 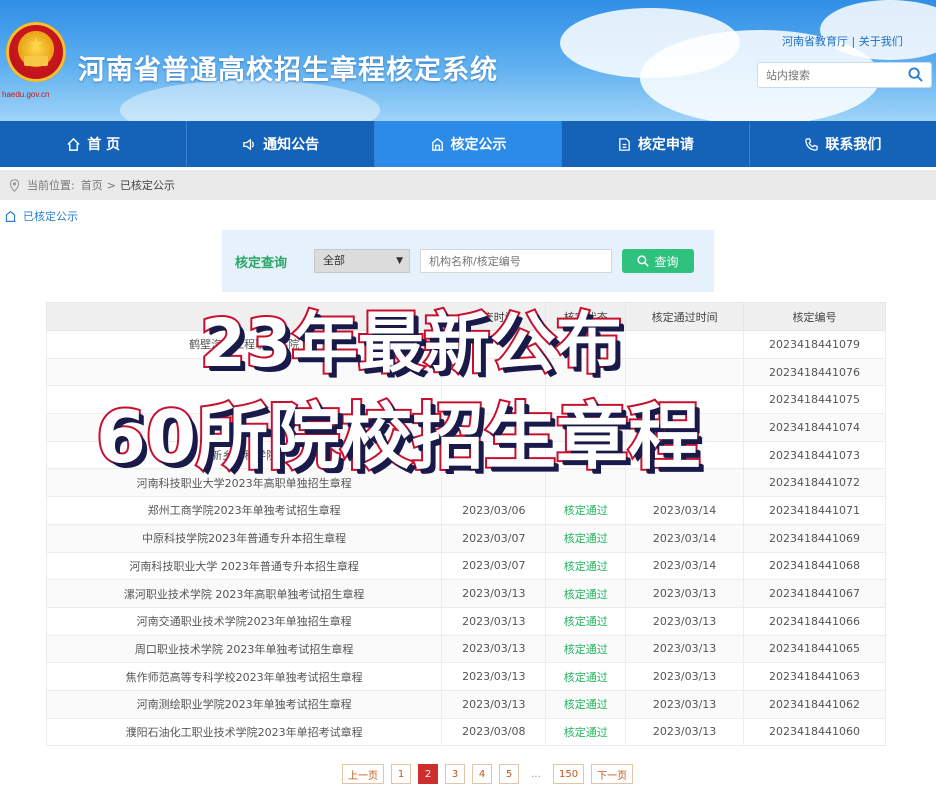 What do you see at coordinates (104, 145) in the screenshot?
I see `nav-label: 首 页` at bounding box center [104, 145].